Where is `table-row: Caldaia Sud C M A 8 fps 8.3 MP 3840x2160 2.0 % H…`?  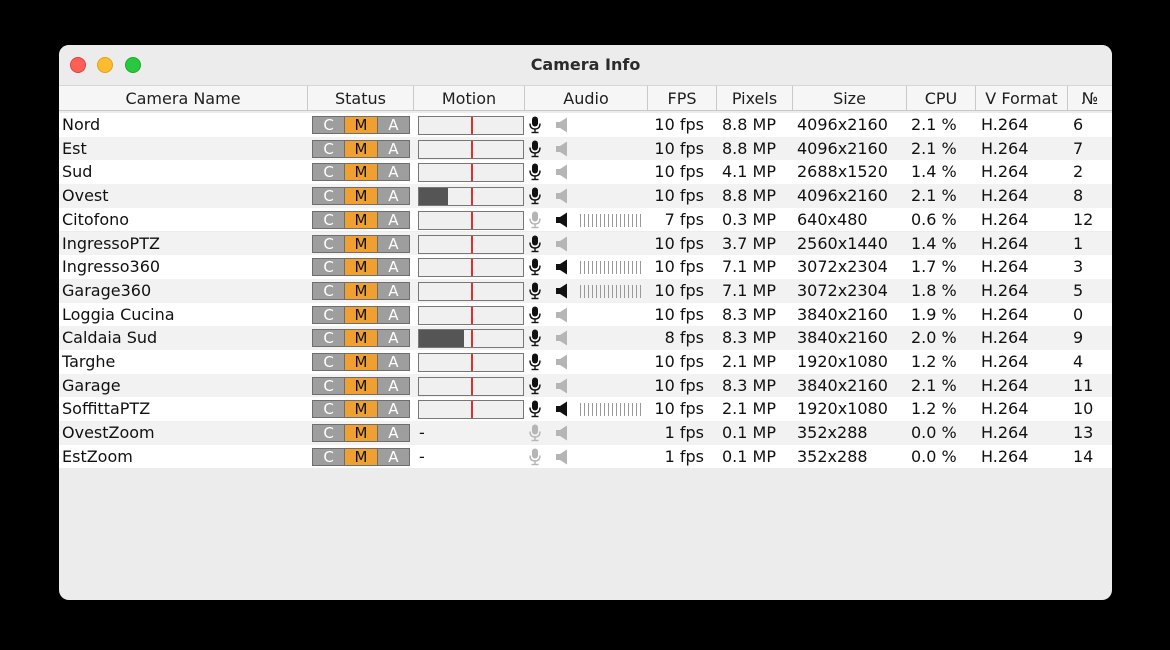 table-row: Caldaia Sud C M A 8 fps 8.3 MP 3840x2160 2.0 % H… is located at coordinates (585, 338).